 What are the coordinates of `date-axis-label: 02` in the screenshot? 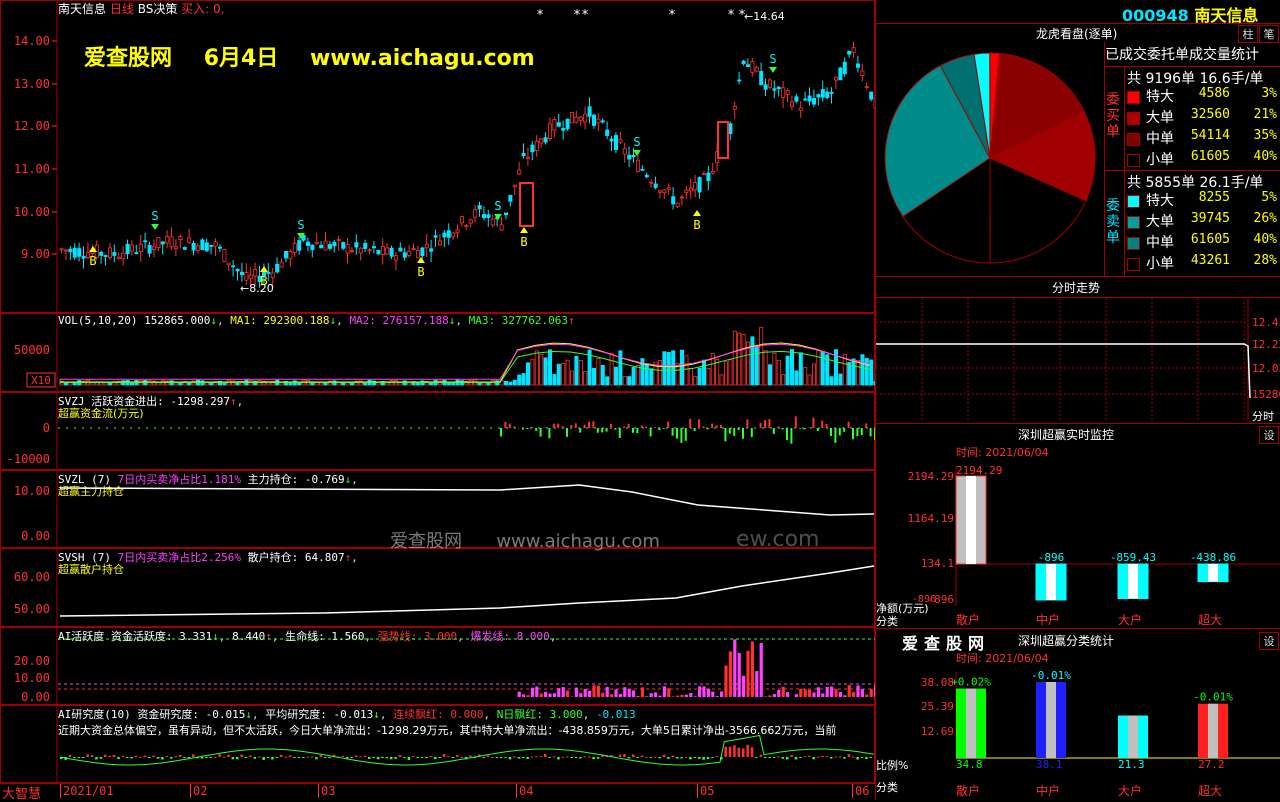 It's located at (198, 791).